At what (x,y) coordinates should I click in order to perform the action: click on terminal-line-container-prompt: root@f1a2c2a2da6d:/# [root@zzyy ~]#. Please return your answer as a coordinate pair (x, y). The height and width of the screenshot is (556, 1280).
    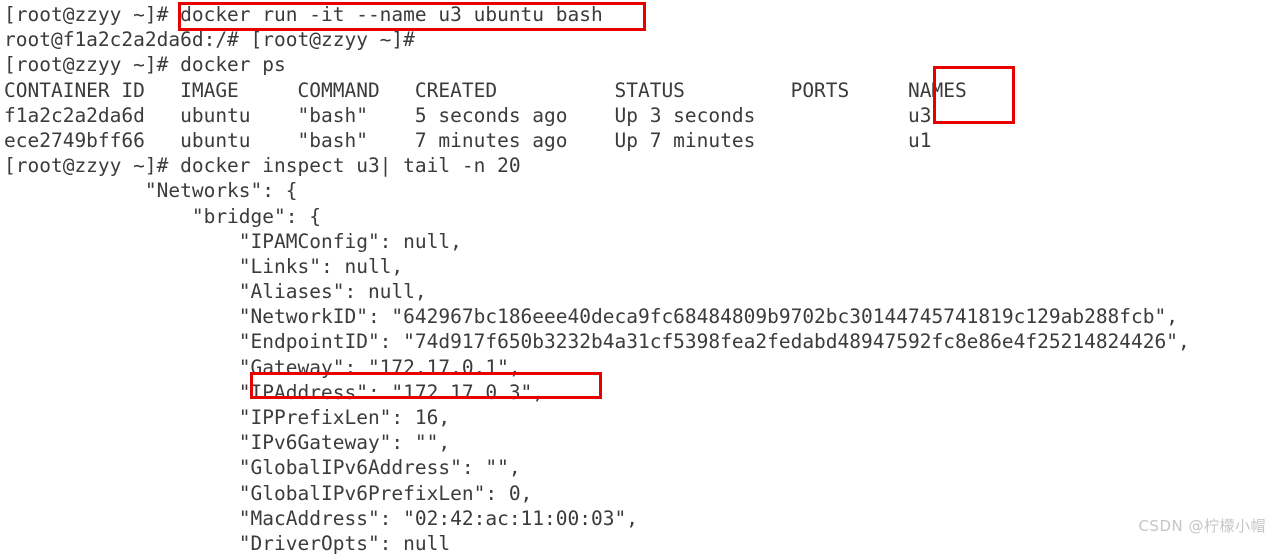
    Looking at the image, I should click on (209, 40).